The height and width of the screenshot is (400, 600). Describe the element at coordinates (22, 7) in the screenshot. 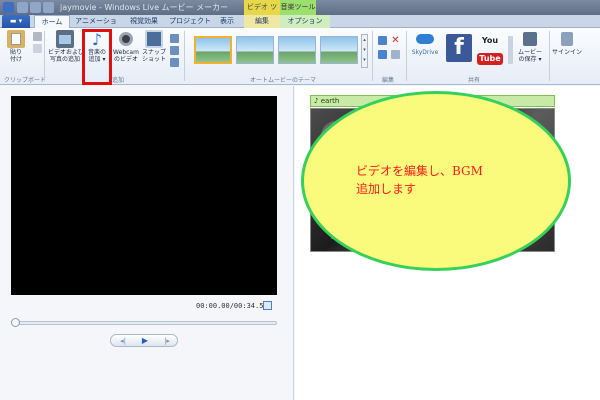

I see `save-icon` at that location.